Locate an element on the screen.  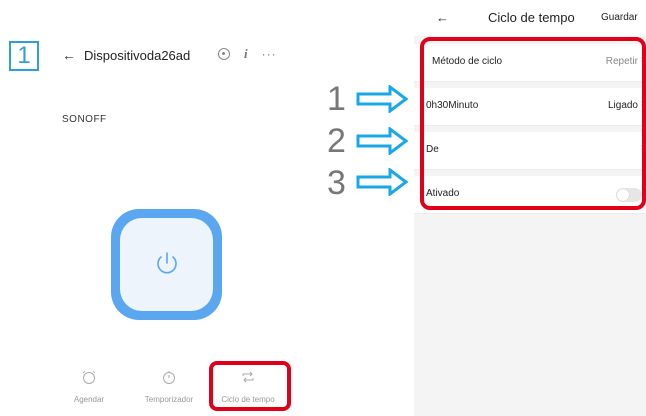
page-title: Ciclo de tempo is located at coordinates (531, 17).